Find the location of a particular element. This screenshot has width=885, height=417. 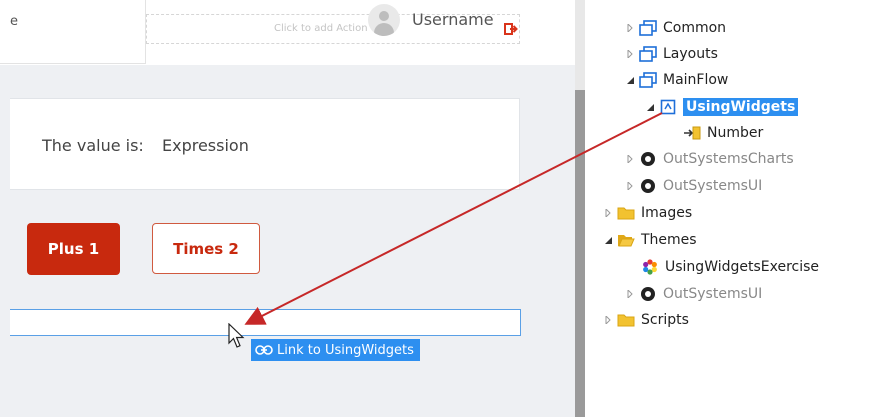

header-strip: e Click to add Action Username is located at coordinates (287, 32).